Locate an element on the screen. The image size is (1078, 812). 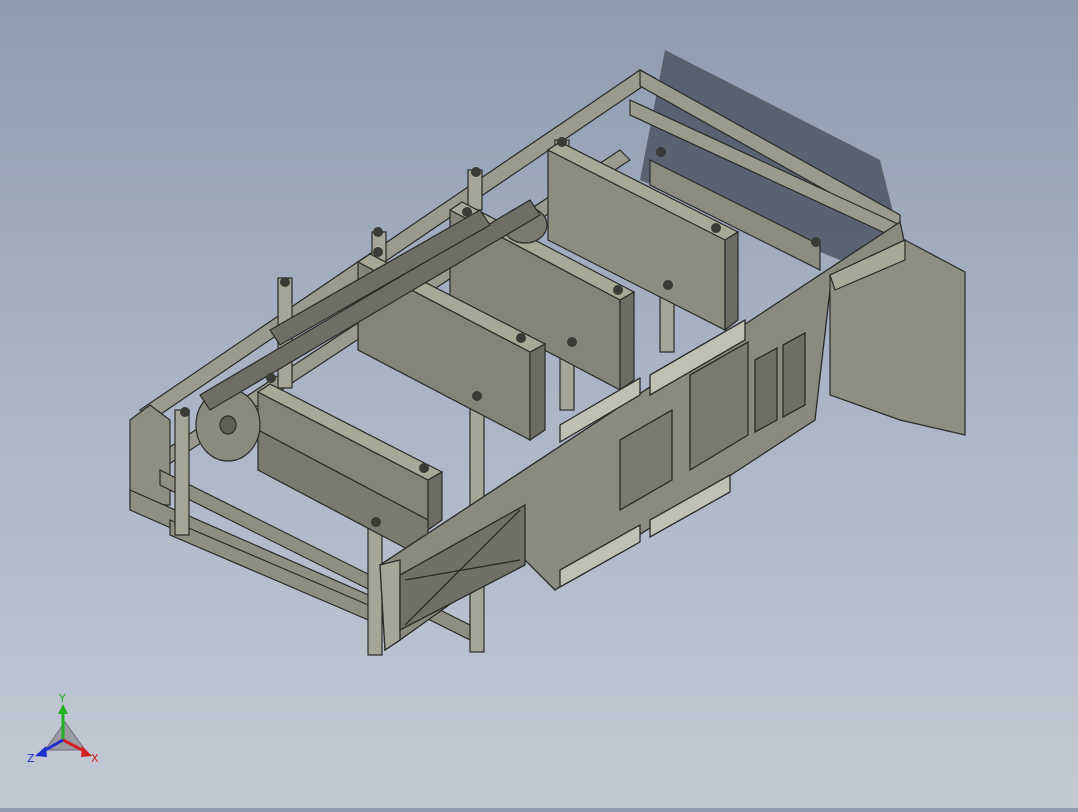
x-axis-label: X is located at coordinates (95, 758).